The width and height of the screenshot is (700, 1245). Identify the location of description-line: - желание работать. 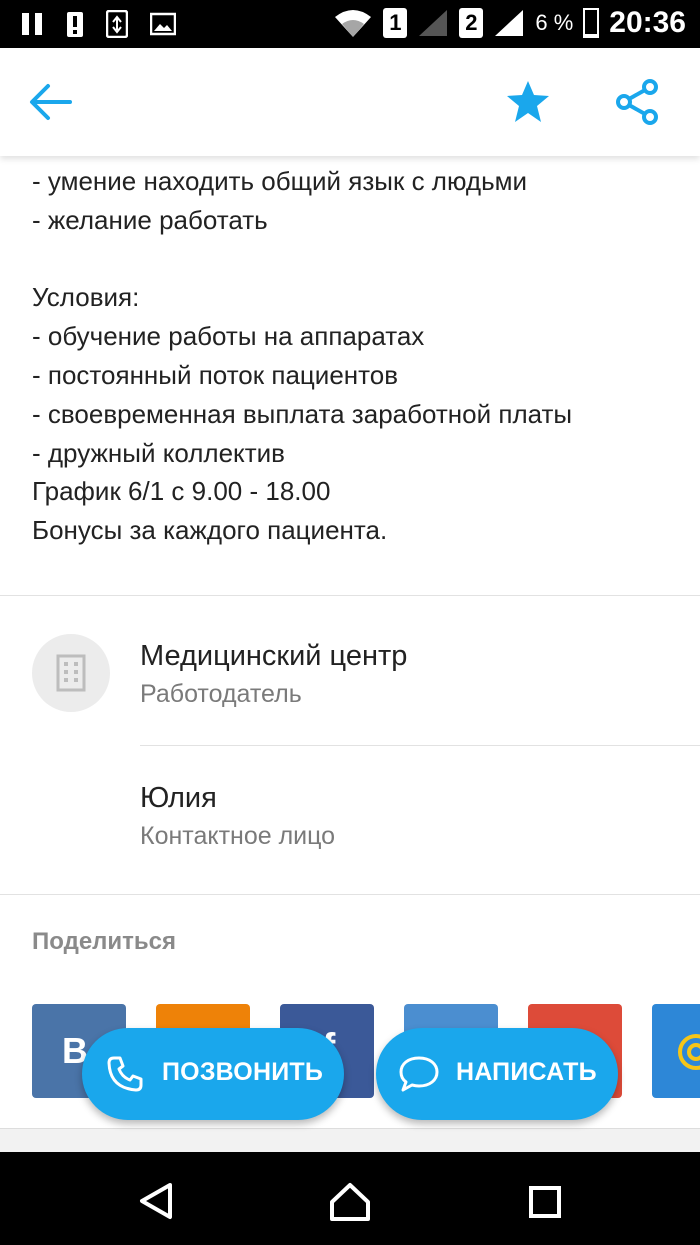
(150, 219).